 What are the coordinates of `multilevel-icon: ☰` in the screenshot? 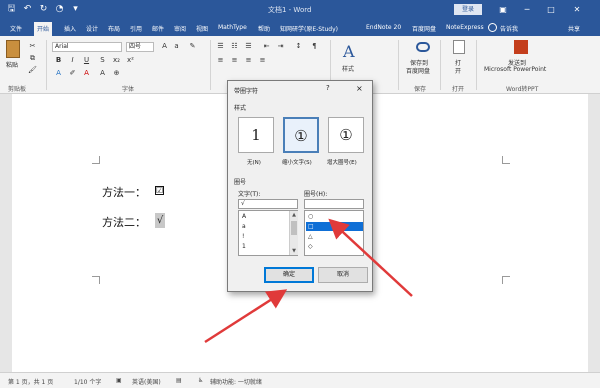 It's located at (248, 46).